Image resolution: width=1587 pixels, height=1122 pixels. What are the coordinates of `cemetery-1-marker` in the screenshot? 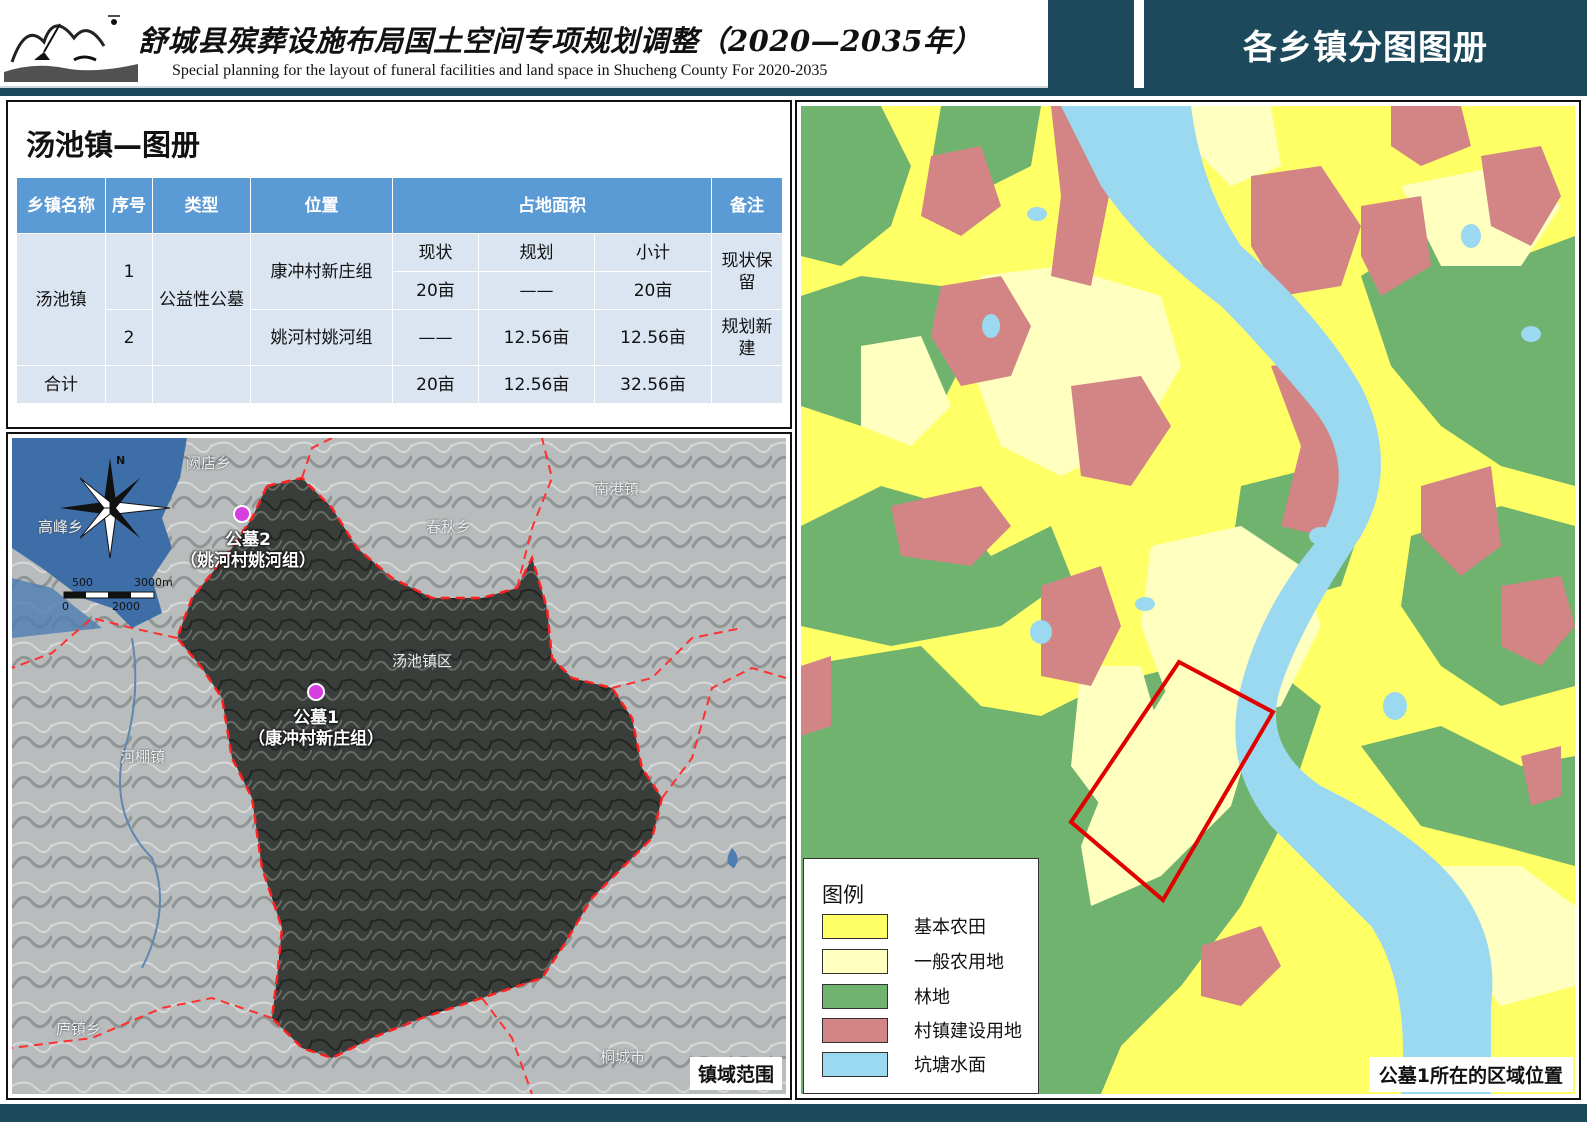 It's located at (316, 692).